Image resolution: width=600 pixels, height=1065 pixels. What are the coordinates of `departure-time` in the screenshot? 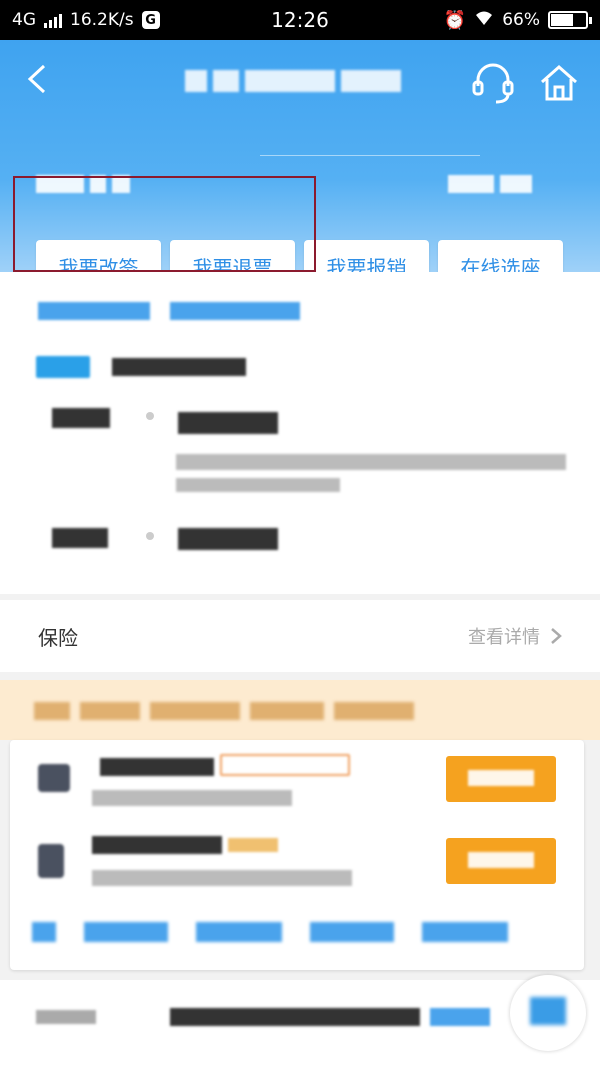 It's located at (81, 418).